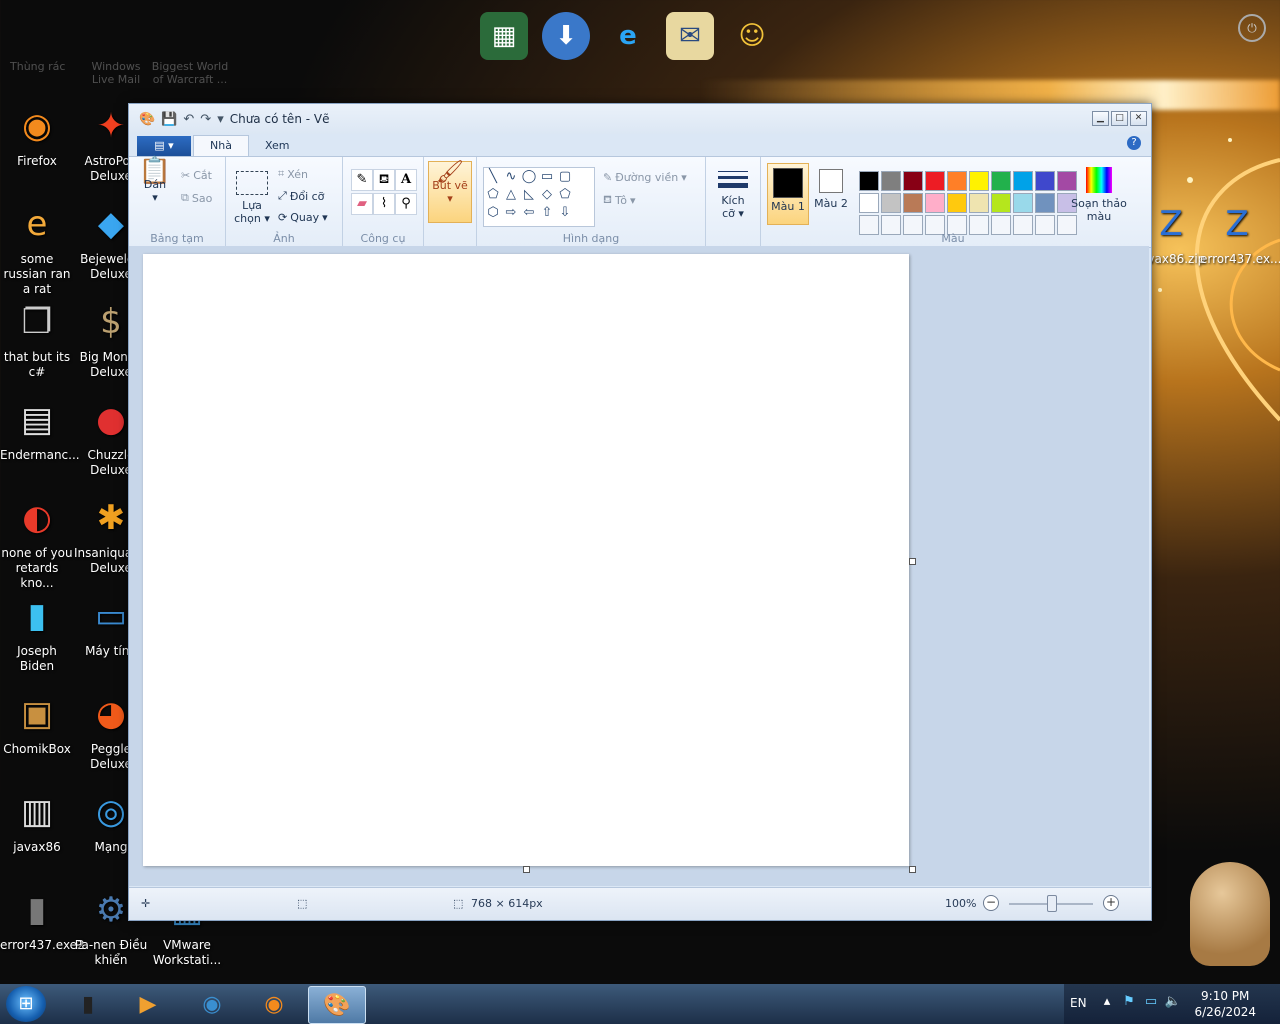  What do you see at coordinates (42, 919) in the screenshot?
I see `desktop-icon-error437: ▮ error437.exe2` at bounding box center [42, 919].